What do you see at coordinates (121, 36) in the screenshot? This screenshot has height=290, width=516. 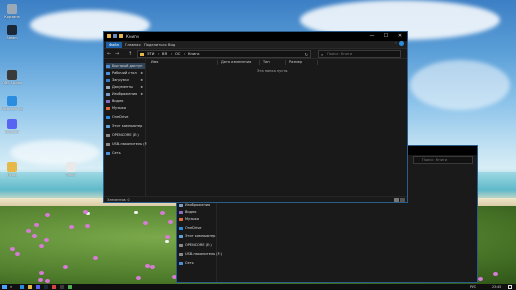 I see `new-folder-icon` at bounding box center [121, 36].